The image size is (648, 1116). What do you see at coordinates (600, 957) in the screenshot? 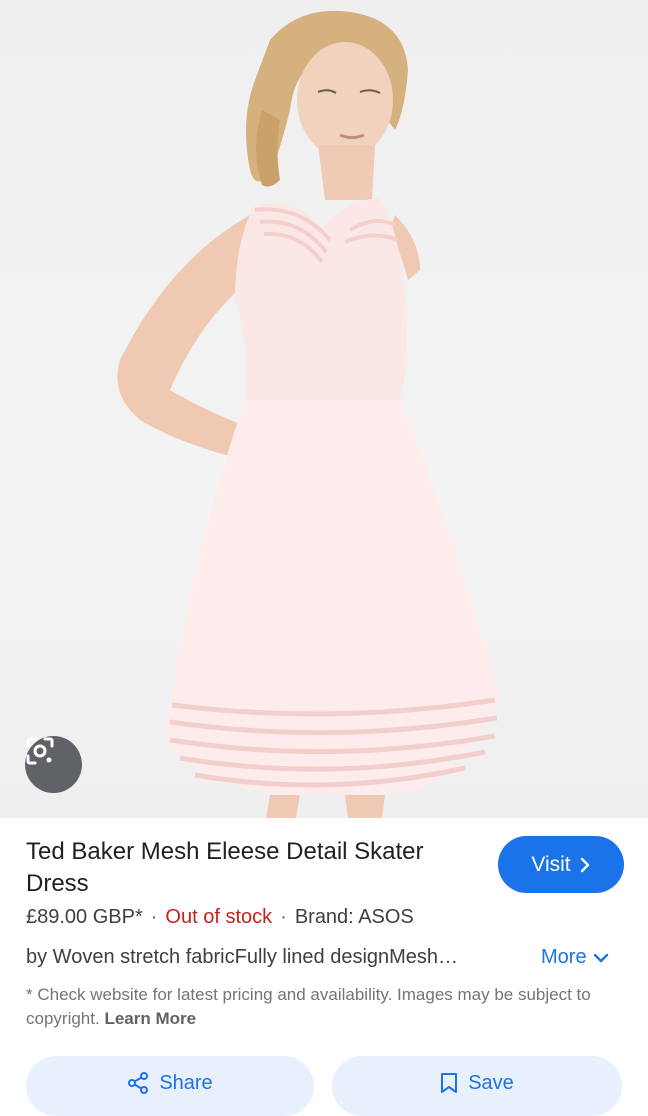
I see `chevron-down-icon` at bounding box center [600, 957].